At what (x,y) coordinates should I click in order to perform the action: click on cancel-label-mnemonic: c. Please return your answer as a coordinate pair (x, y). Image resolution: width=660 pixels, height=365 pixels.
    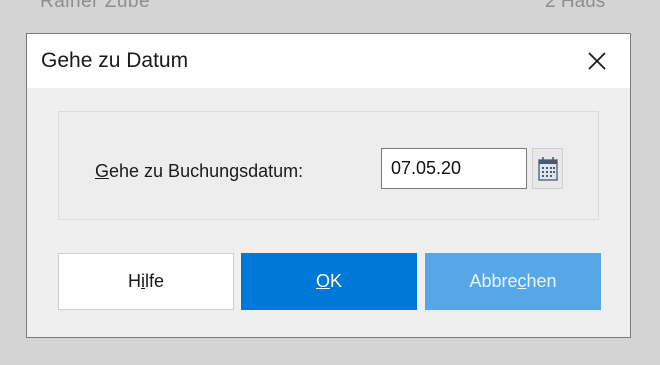
    Looking at the image, I should click on (522, 281).